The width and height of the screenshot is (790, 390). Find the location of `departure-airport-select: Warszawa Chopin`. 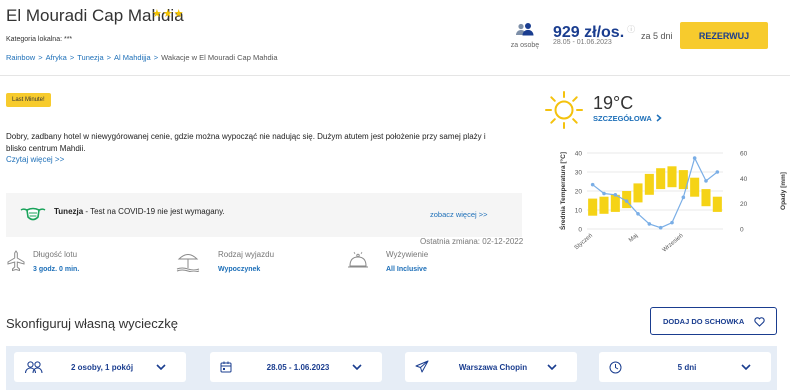

departure-airport-select: Warszawa Chopin is located at coordinates (491, 367).